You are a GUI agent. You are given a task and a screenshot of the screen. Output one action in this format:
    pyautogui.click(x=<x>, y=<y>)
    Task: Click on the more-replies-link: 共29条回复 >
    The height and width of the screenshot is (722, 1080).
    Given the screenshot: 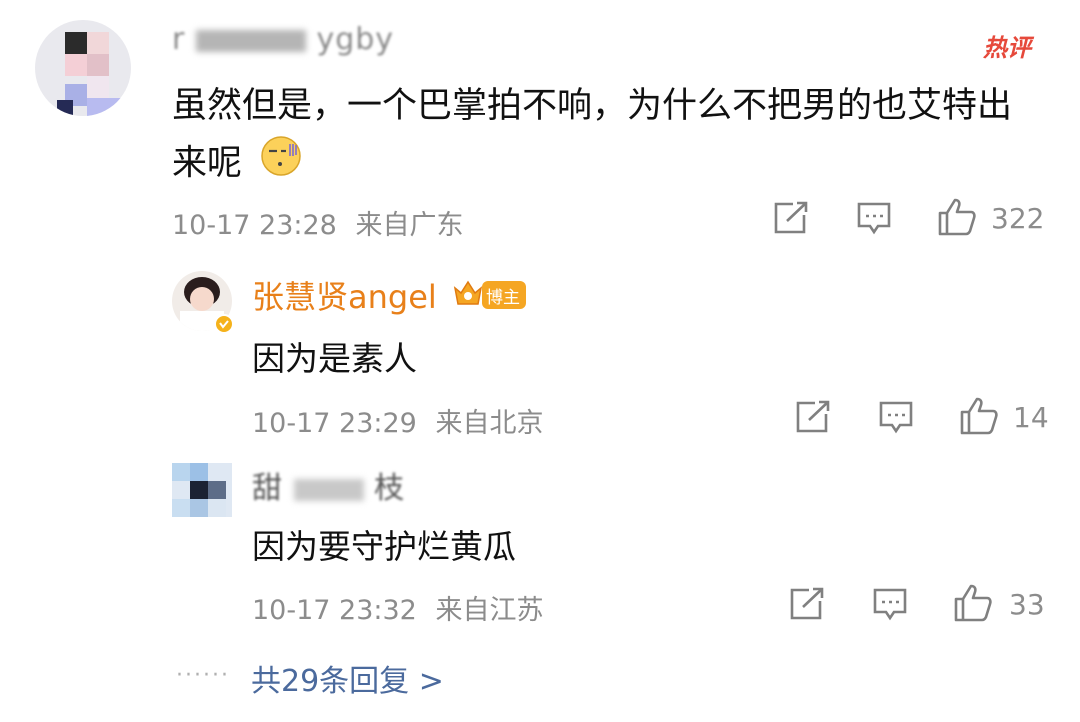 What is the action you would take?
    pyautogui.click(x=347, y=678)
    